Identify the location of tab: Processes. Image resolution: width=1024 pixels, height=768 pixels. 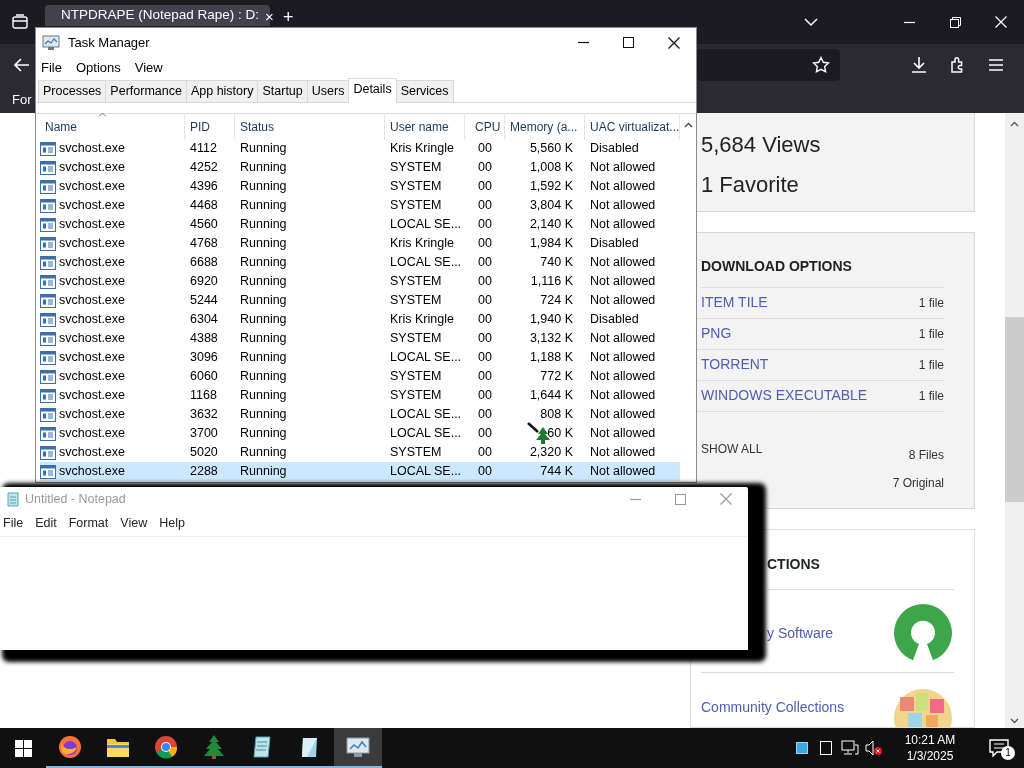
(72, 91).